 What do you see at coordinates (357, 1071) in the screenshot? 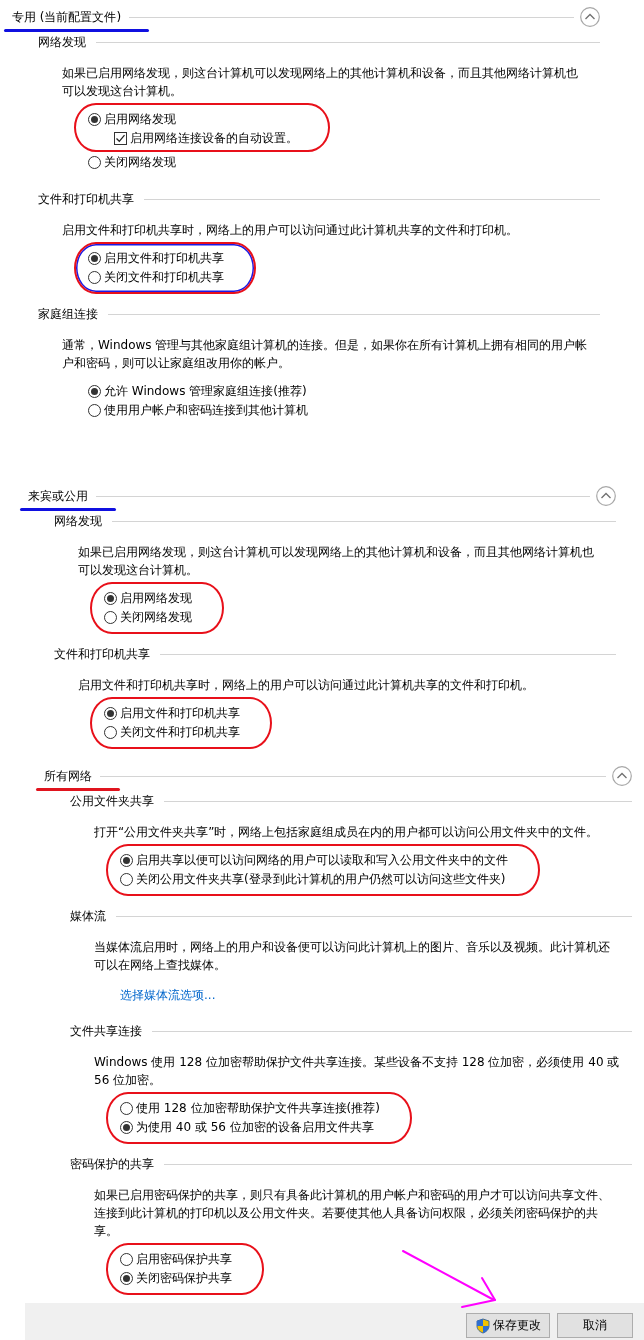
I see `description-text: Windows 使用 128 位加密帮助保护文件共享连接。某些设备不支持 128 位加密，必须使用 40 或 56 位加密。` at bounding box center [357, 1071].